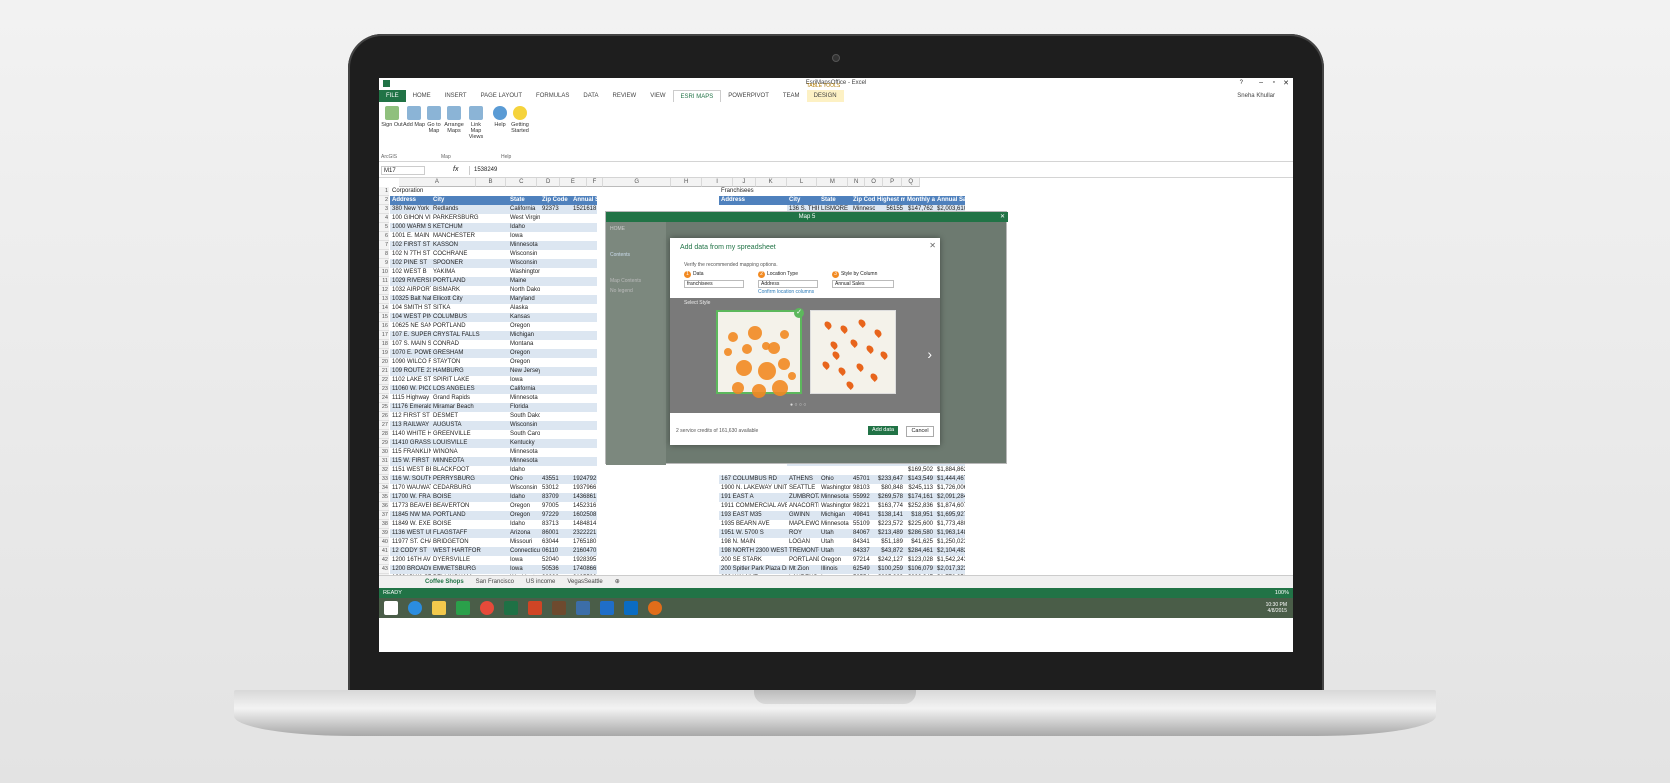 The width and height of the screenshot is (1670, 783). I want to click on getting-started-button: Getting Started, so click(520, 120).